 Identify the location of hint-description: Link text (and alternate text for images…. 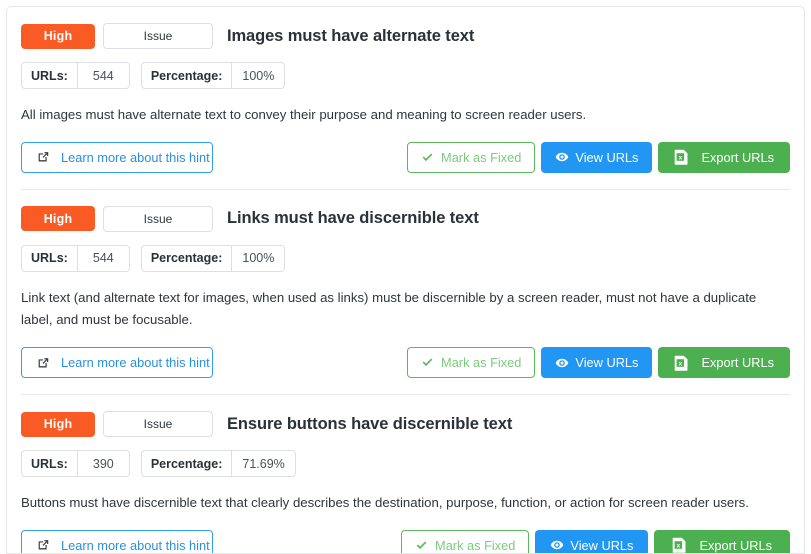
(389, 308).